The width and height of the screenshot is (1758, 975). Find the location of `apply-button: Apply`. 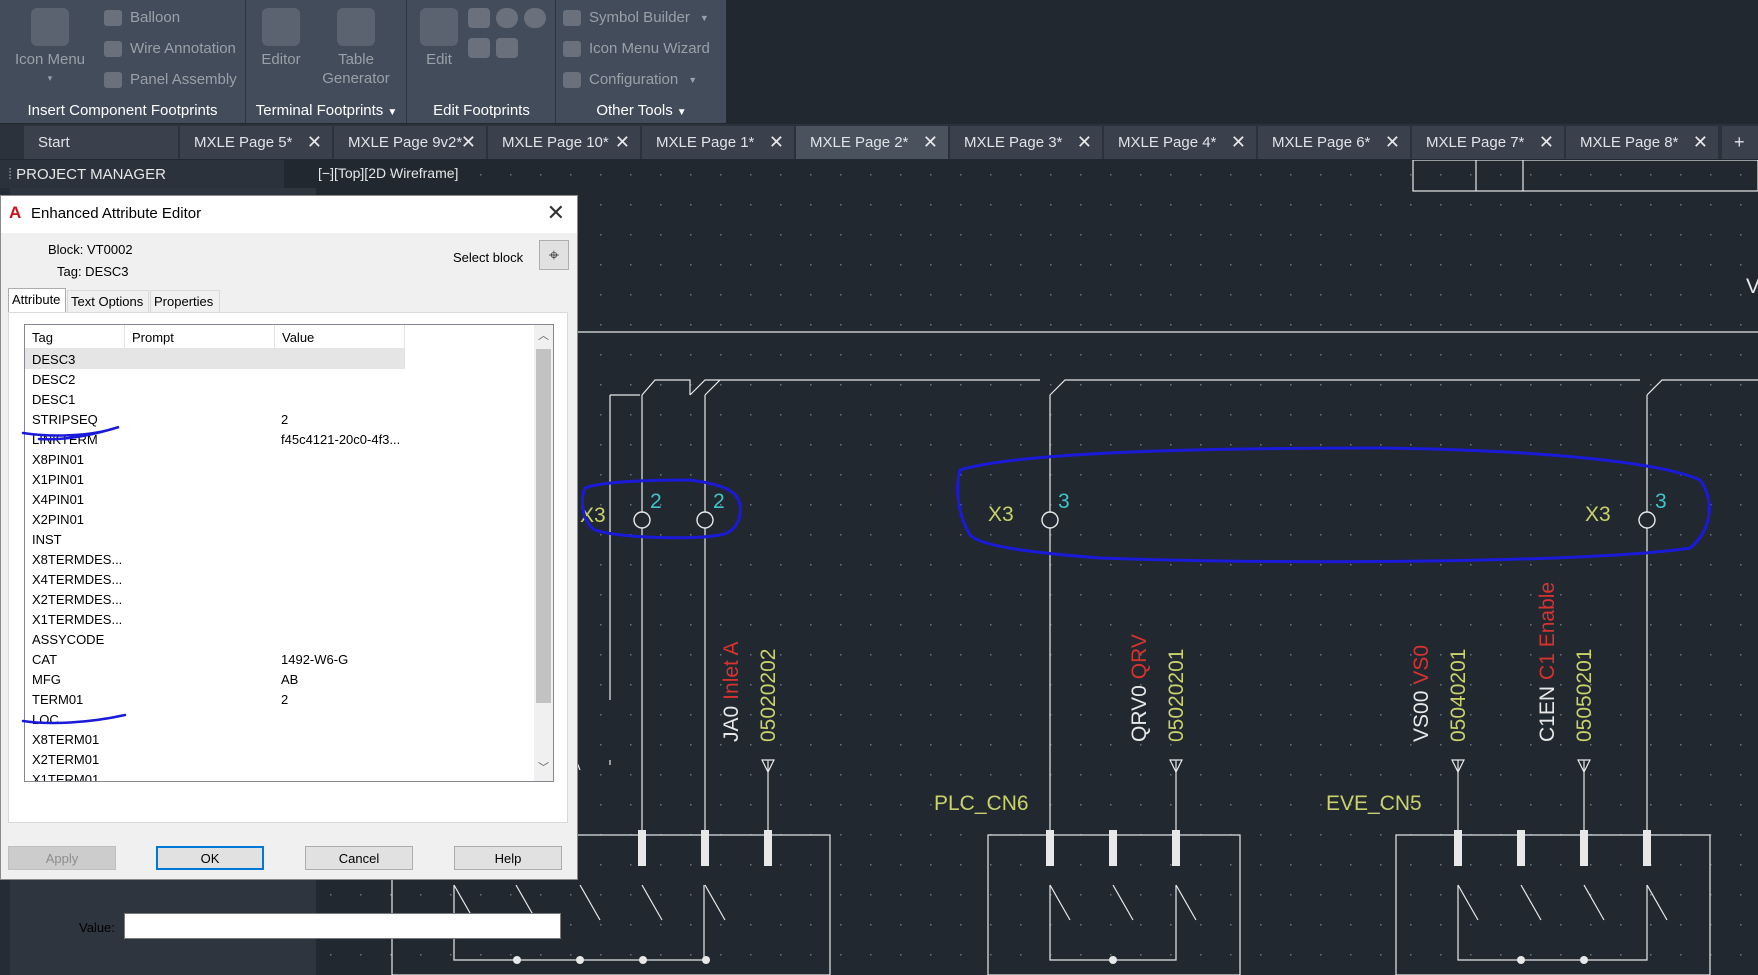

apply-button: Apply is located at coordinates (62, 858).